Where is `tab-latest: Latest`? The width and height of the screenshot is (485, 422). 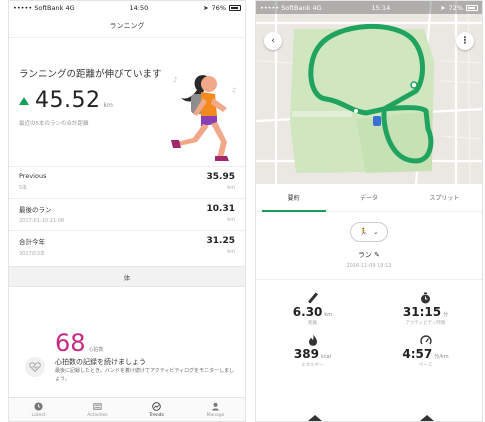
tab-latest: Latest is located at coordinates (38, 409).